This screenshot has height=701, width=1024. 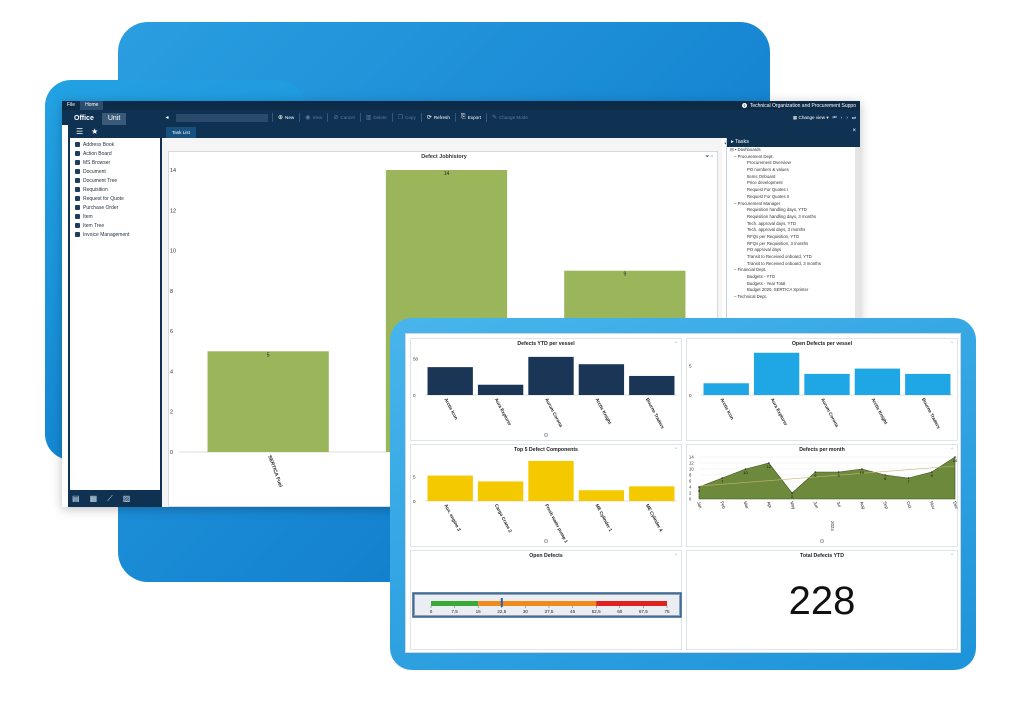 What do you see at coordinates (768, 170) in the screenshot?
I see `task-tree-label: PO numbers & values` at bounding box center [768, 170].